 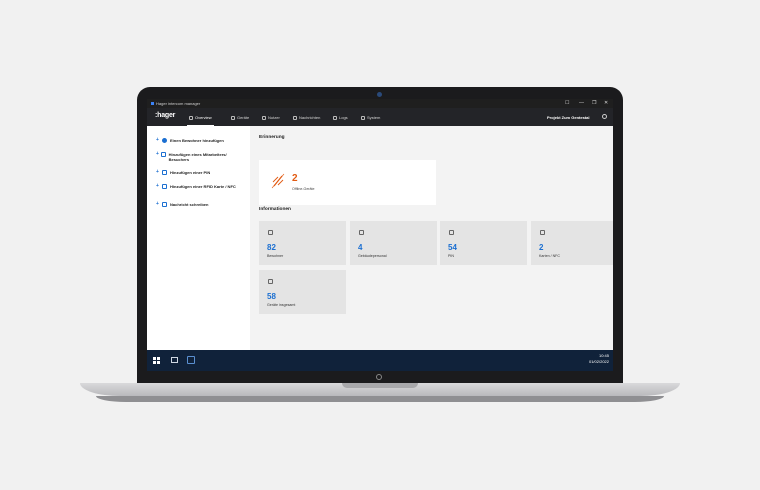 I want to click on laptop-base, so click(x=380, y=389).